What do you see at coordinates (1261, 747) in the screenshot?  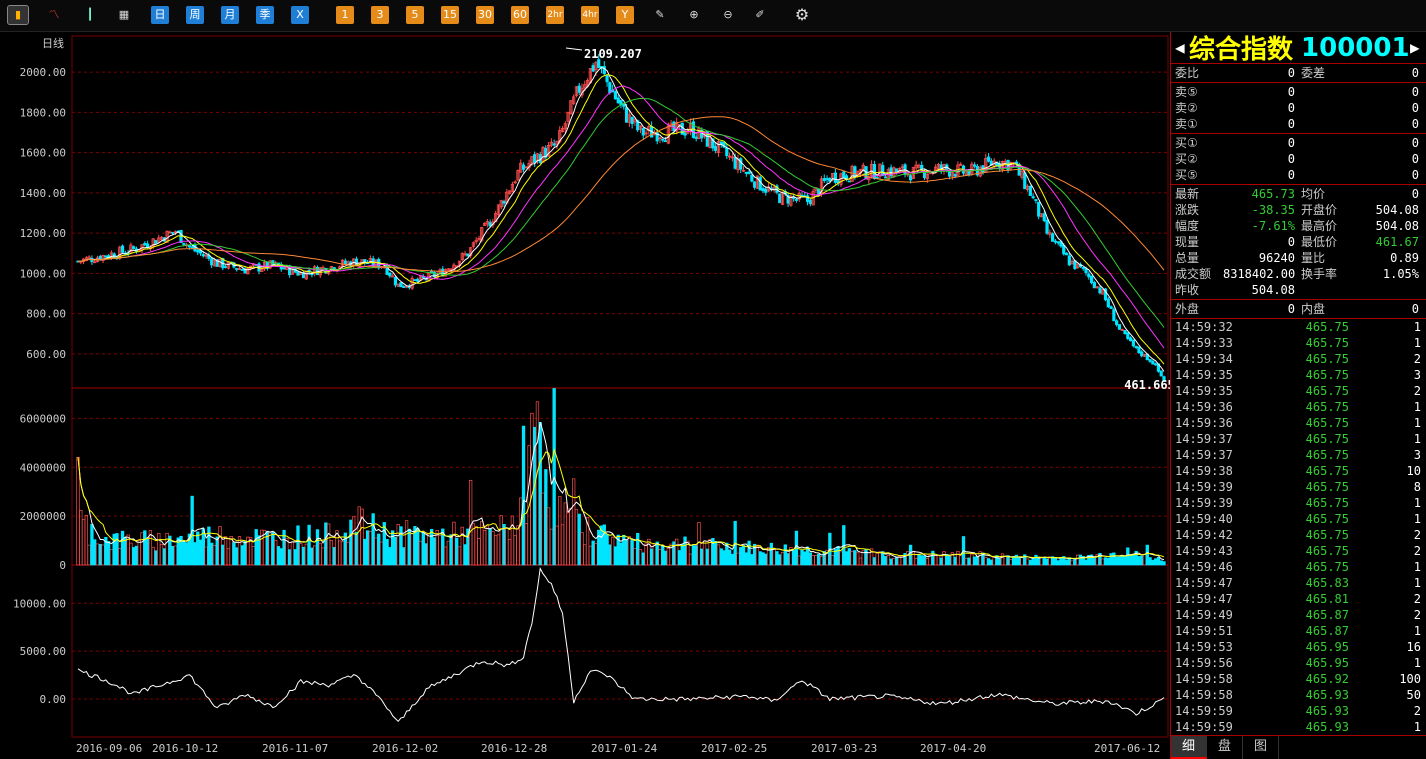 I see `panel-tab-2: 图` at bounding box center [1261, 747].